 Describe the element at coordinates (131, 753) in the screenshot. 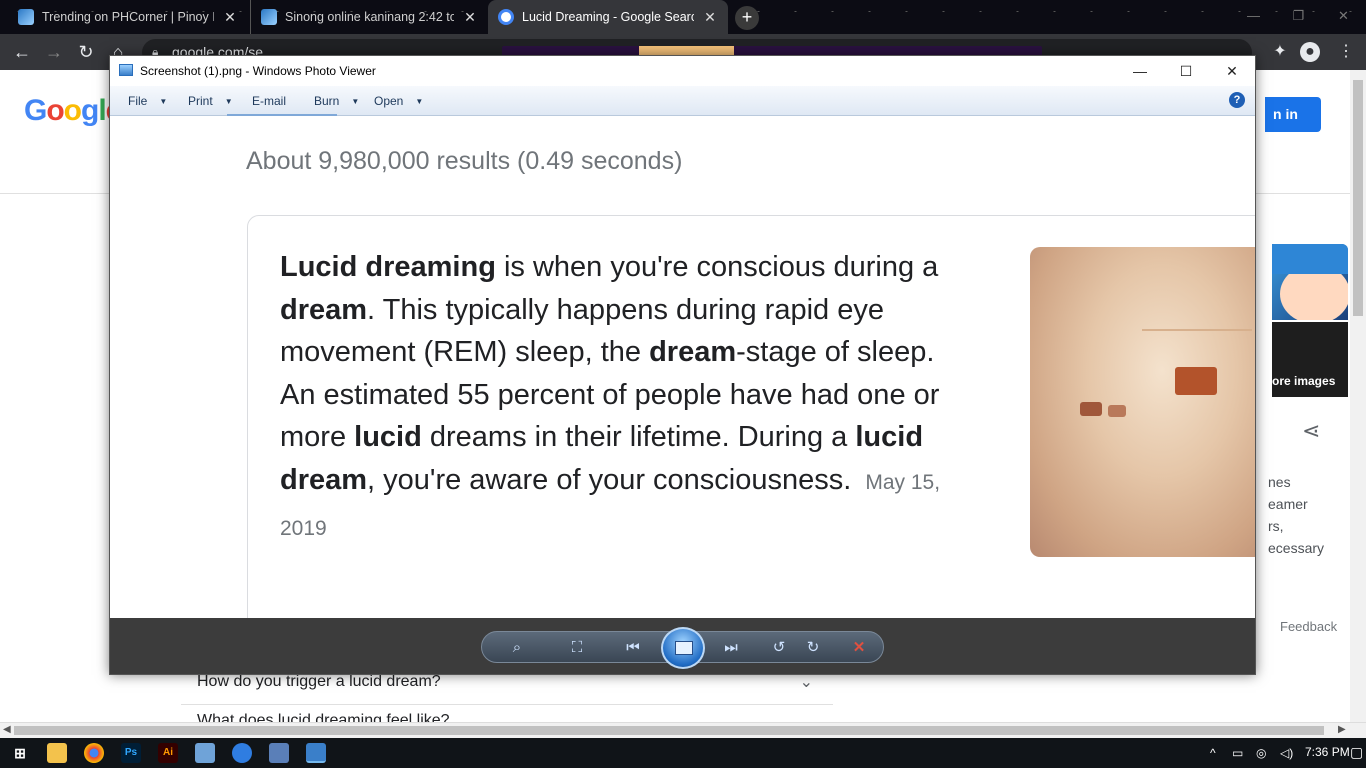

I see `photoshop-icon: Ps` at that location.